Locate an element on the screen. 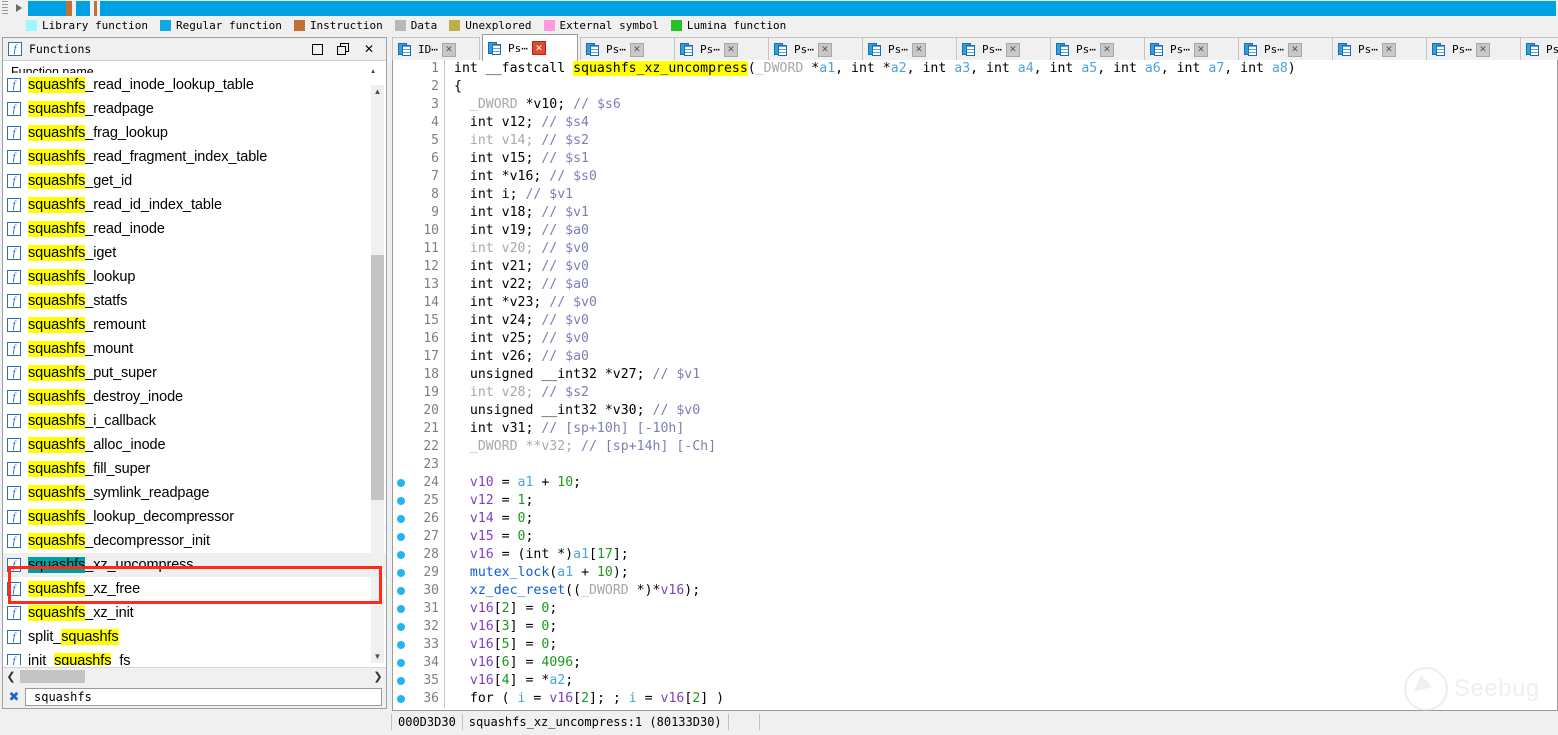 The image size is (1558, 735). tab-9: Ps⋯ ✕ is located at coordinates (1286, 49).